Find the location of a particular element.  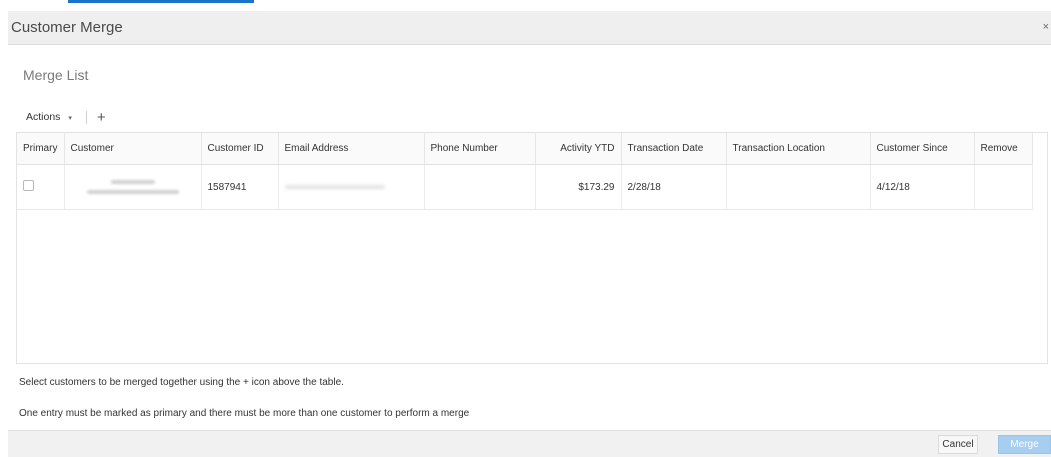

redacted-email is located at coordinates (334, 187).